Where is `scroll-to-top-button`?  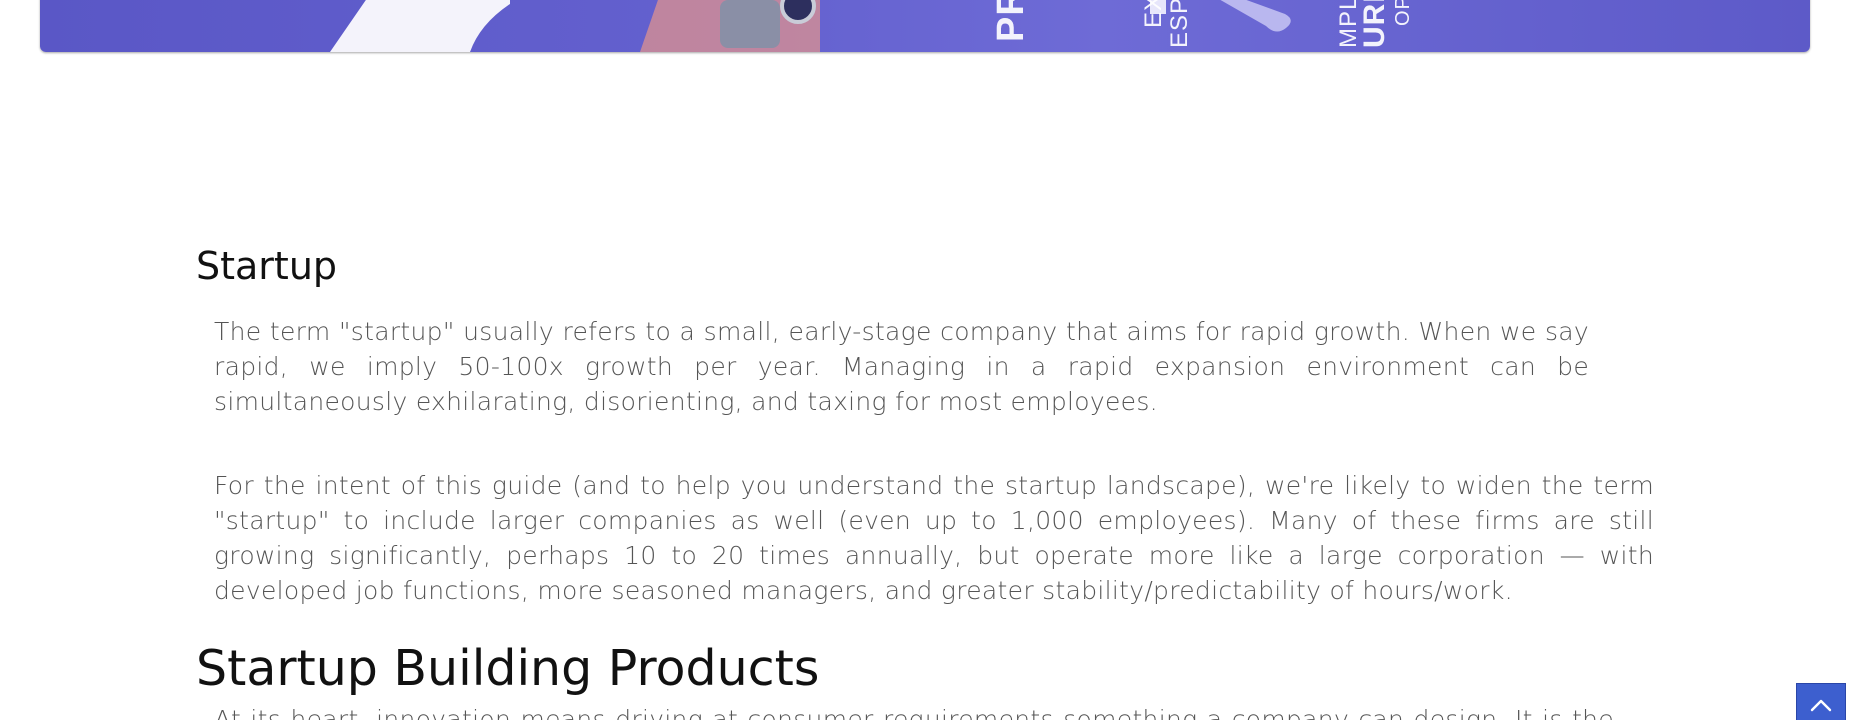
scroll-to-top-button is located at coordinates (1821, 701).